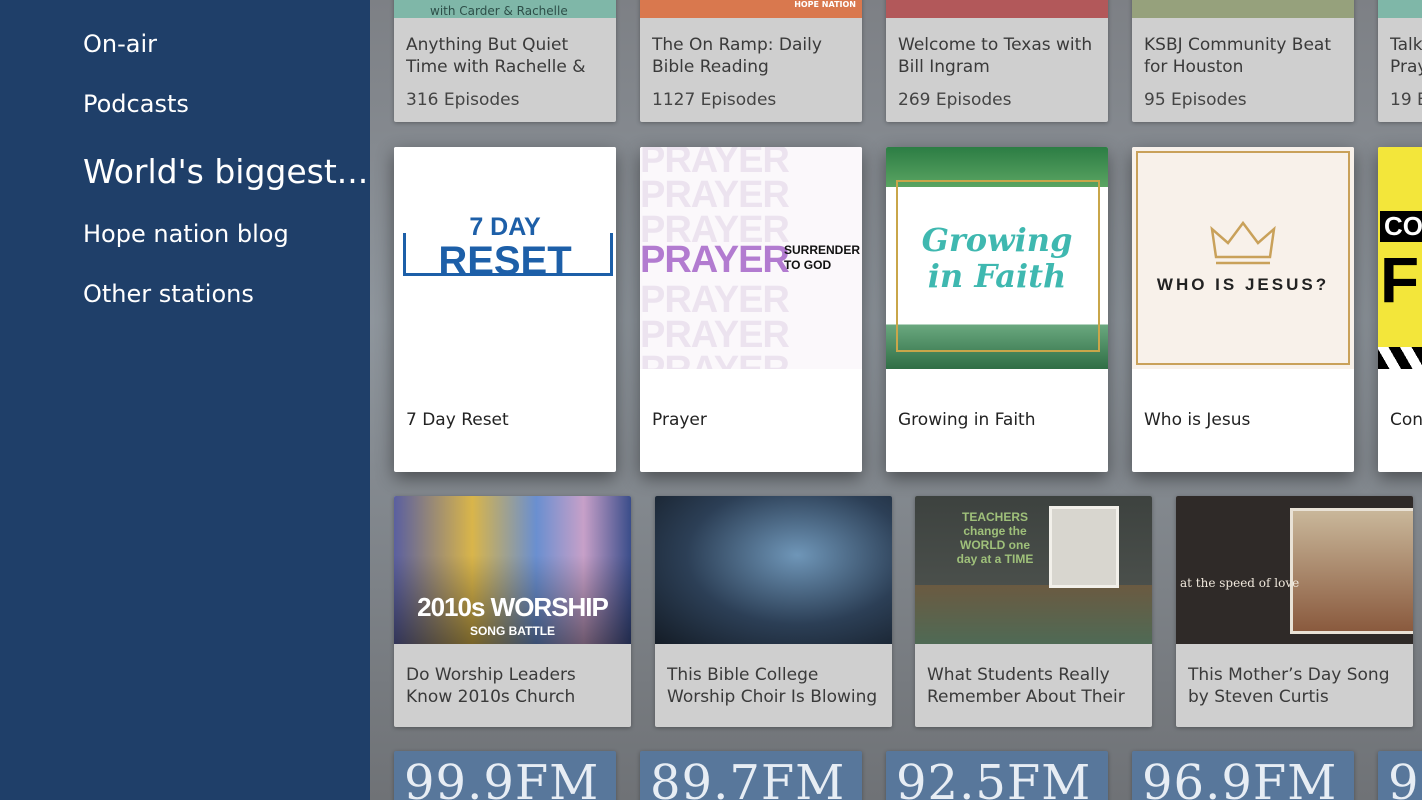  What do you see at coordinates (136, 104) in the screenshot?
I see `nav-item-podcasts: Podcasts` at bounding box center [136, 104].